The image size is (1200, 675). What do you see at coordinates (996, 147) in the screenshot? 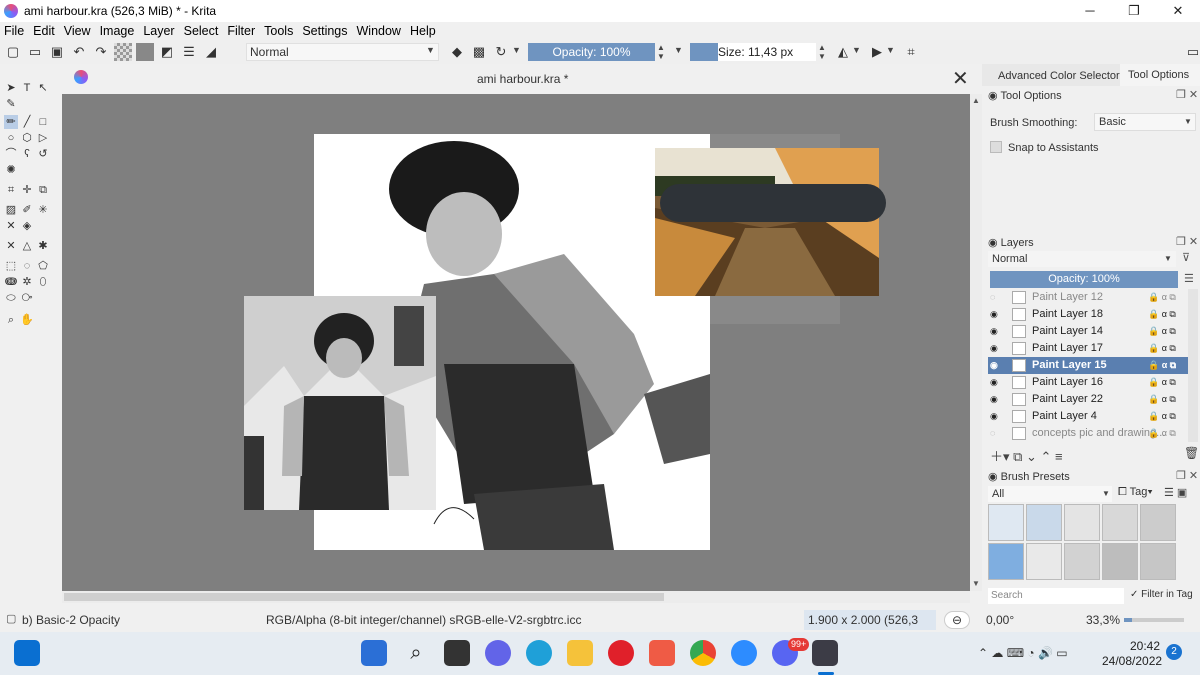
I see `snap-checkbox` at bounding box center [996, 147].